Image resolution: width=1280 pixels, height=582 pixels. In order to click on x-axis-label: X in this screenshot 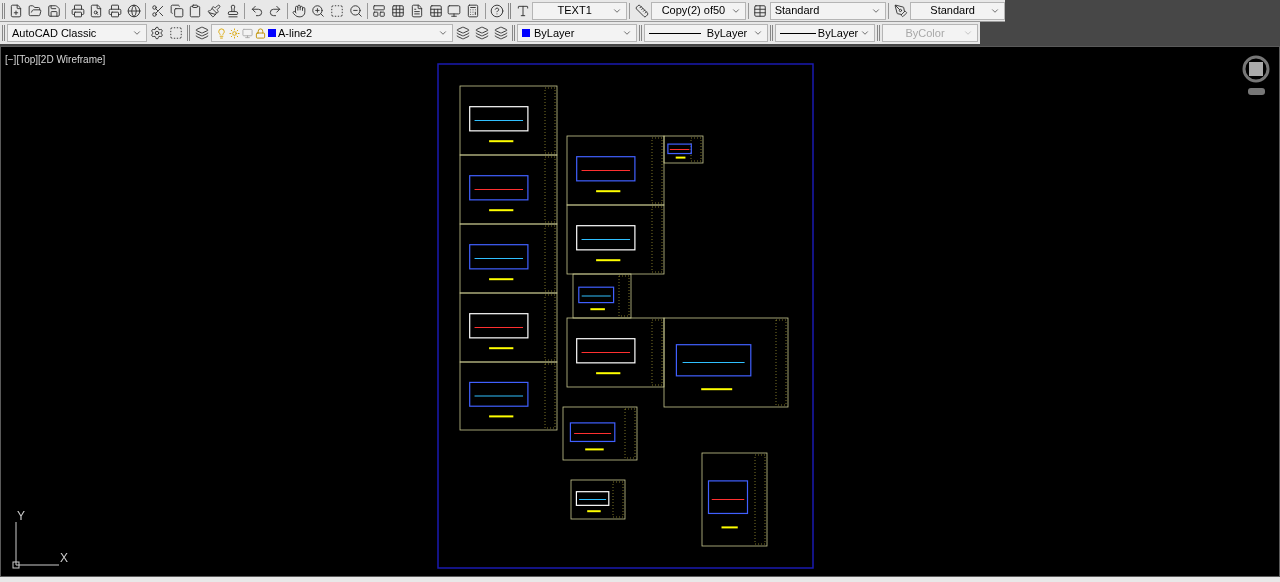, I will do `click(64, 558)`.